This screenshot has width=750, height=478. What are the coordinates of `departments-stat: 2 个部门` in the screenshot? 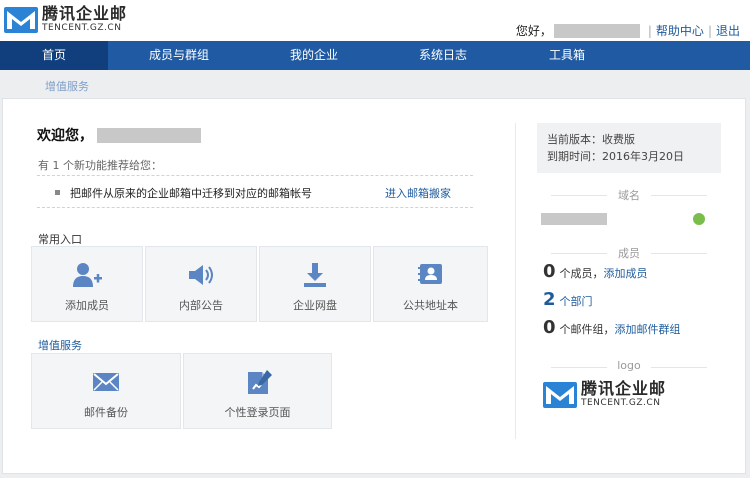 It's located at (629, 303).